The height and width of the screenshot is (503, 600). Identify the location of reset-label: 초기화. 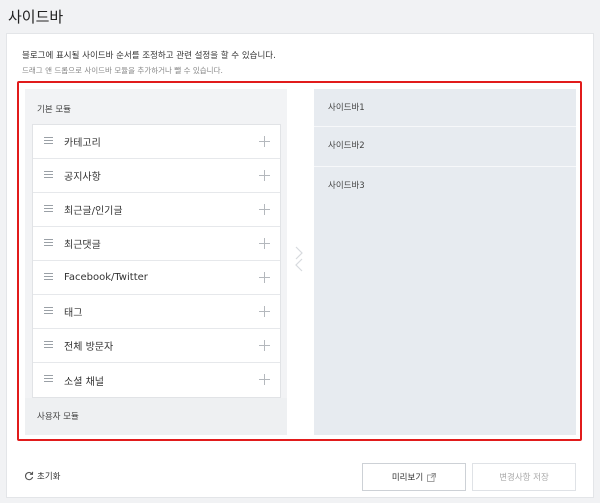
(49, 477).